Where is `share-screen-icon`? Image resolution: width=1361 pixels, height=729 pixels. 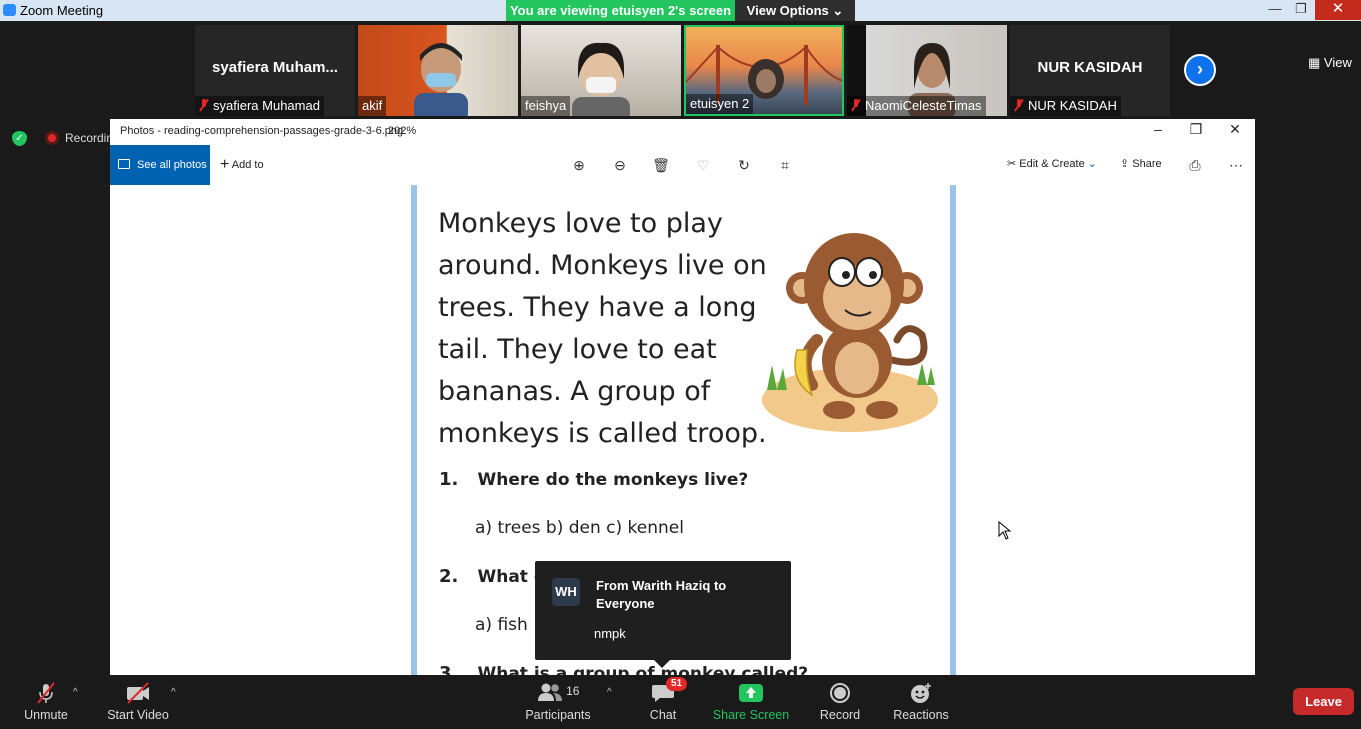 share-screen-icon is located at coordinates (751, 693).